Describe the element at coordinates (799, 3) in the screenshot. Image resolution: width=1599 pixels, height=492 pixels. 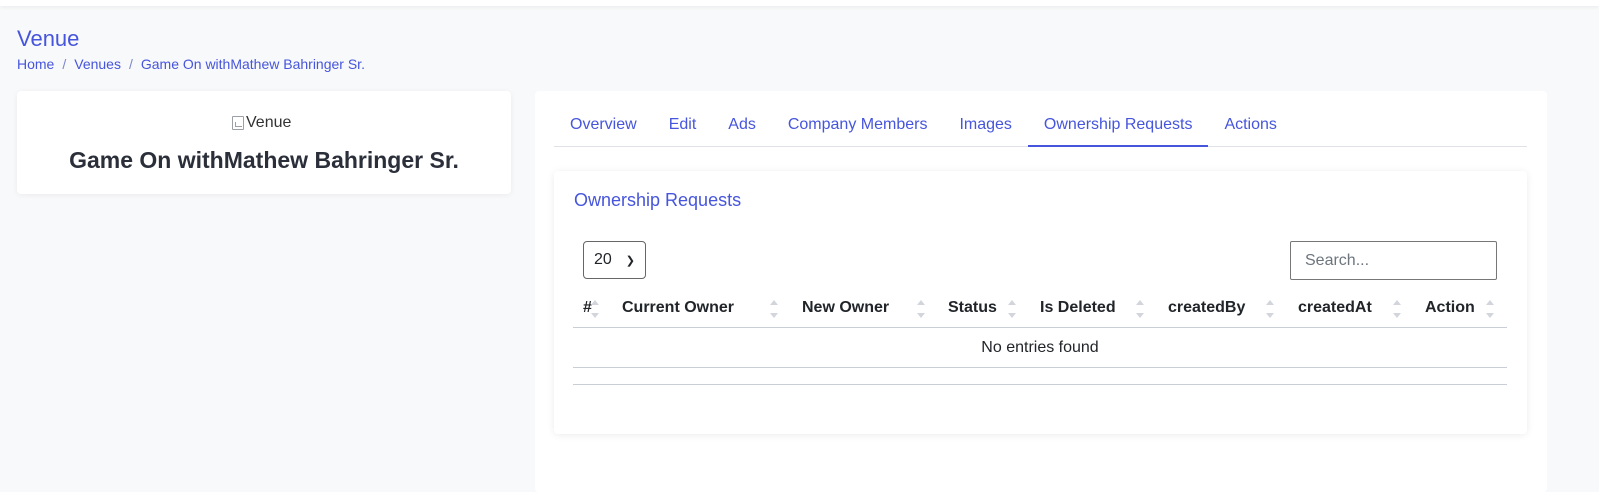
I see `top-navbar` at that location.